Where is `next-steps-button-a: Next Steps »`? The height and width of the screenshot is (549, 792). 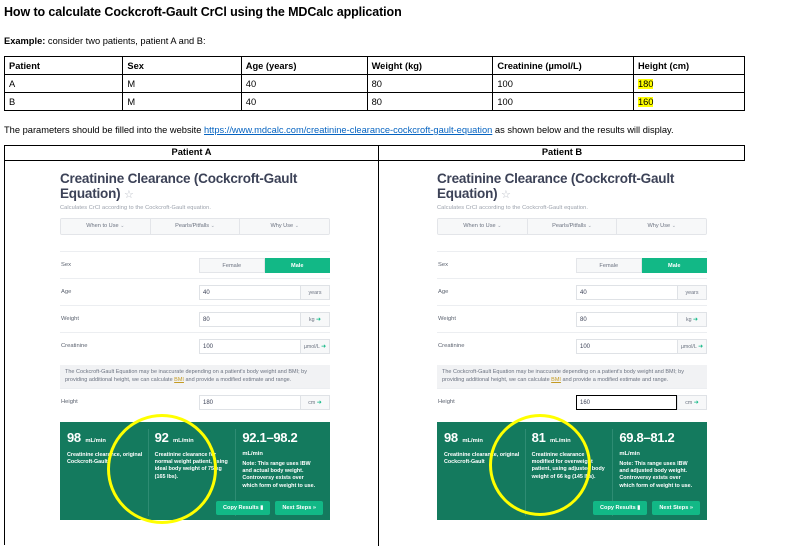 next-steps-button-a: Next Steps » is located at coordinates (299, 508).